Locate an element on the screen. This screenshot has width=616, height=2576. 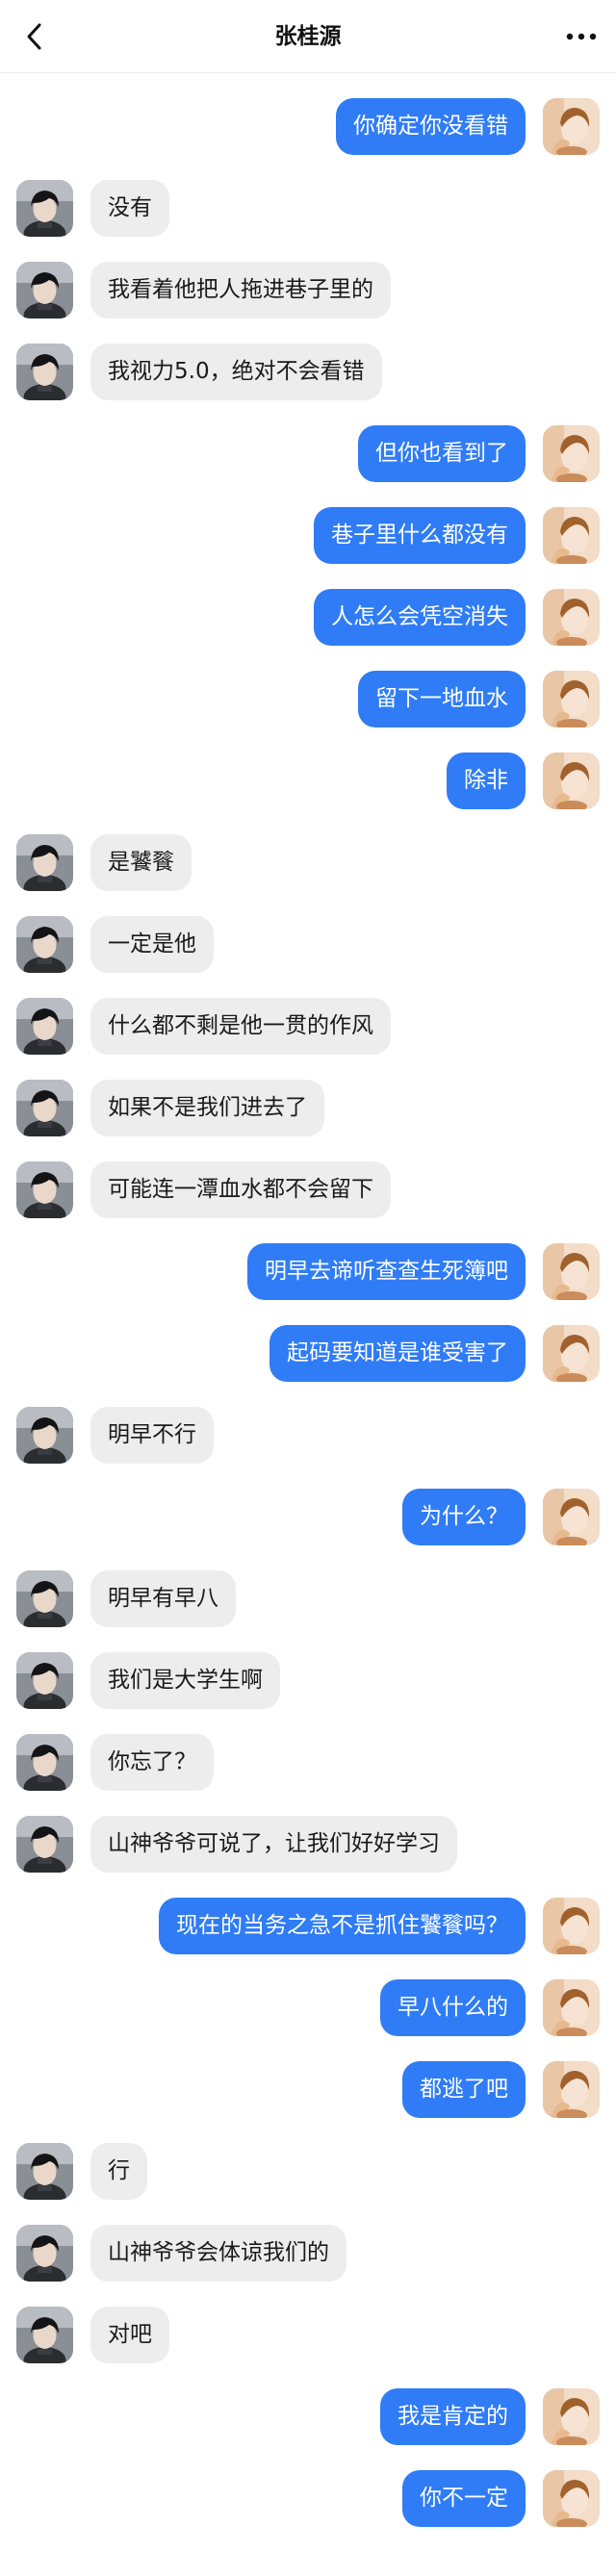
incoming-message: 没有 is located at coordinates (308, 208).